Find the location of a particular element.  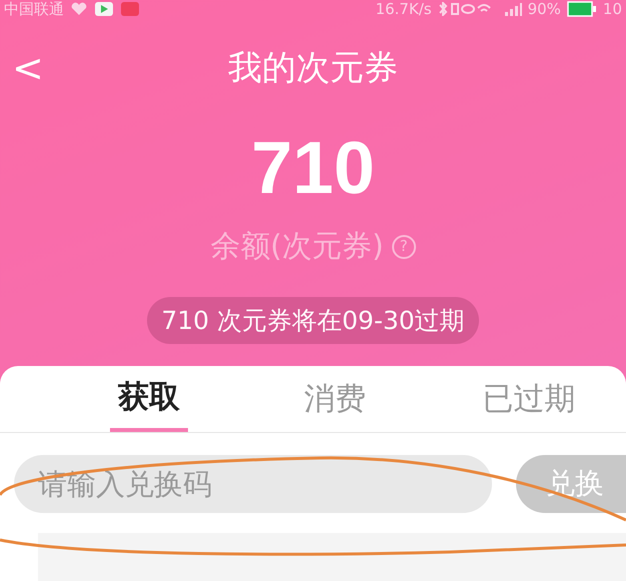

tab: 获取 is located at coordinates (149, 399).